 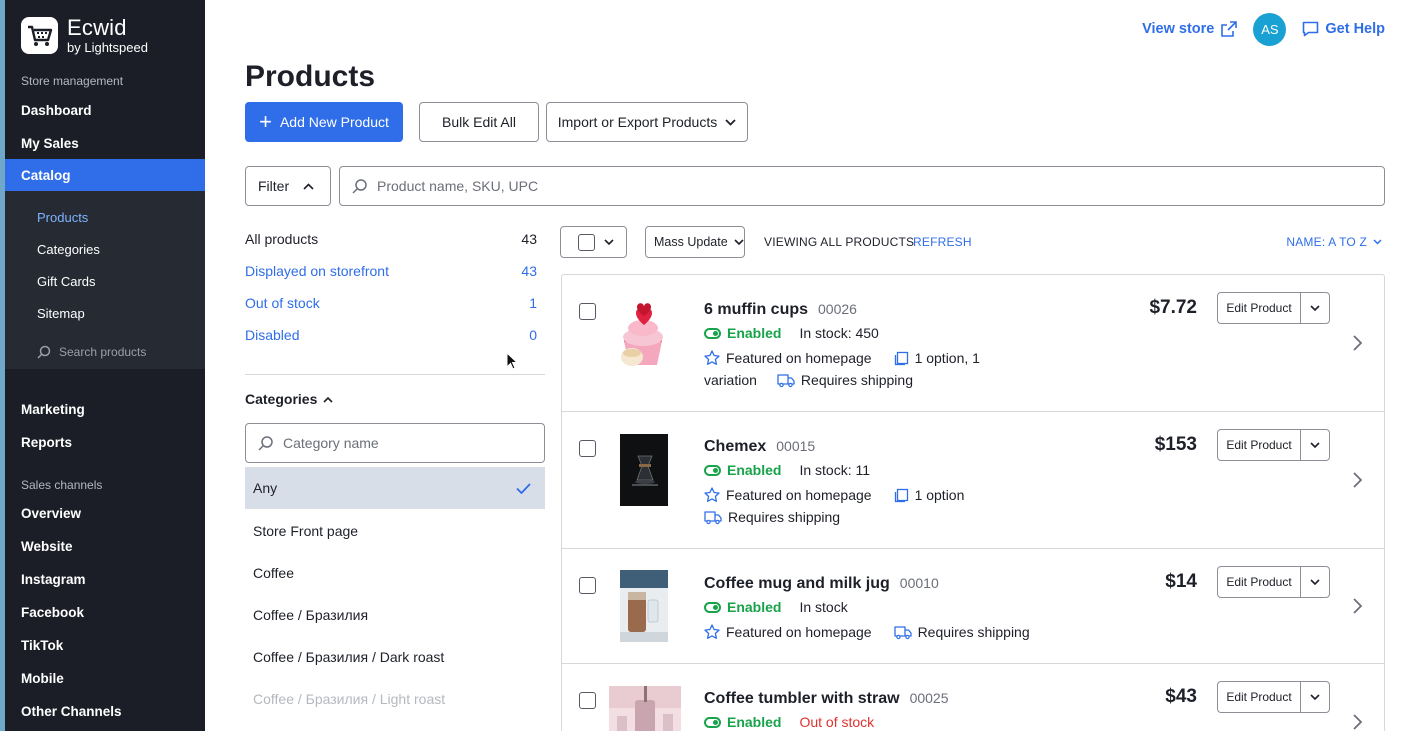 What do you see at coordinates (391, 239) in the screenshot?
I see `filter-all-products: All products 43` at bounding box center [391, 239].